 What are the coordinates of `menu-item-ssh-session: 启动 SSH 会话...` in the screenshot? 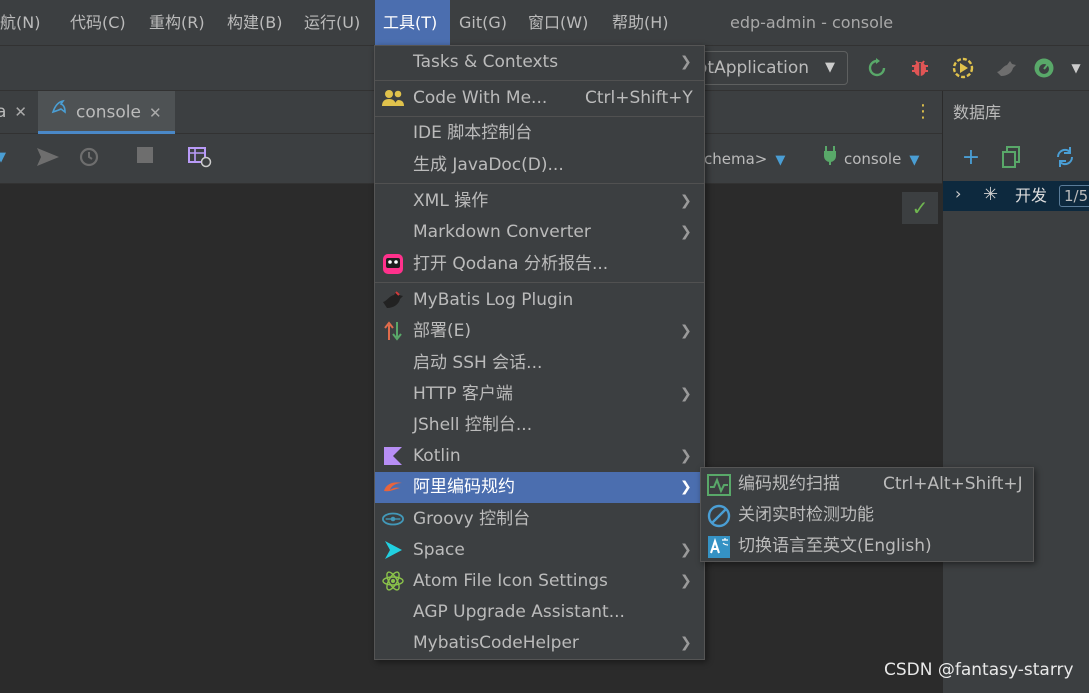 It's located at (539, 363).